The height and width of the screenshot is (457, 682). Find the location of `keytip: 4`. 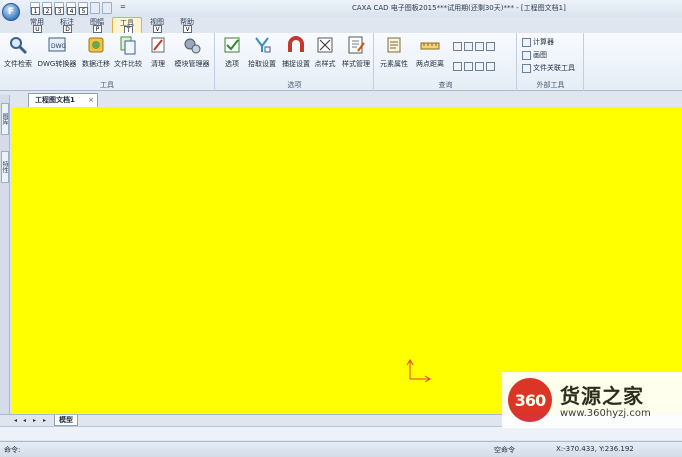

keytip: 4 is located at coordinates (71, 11).